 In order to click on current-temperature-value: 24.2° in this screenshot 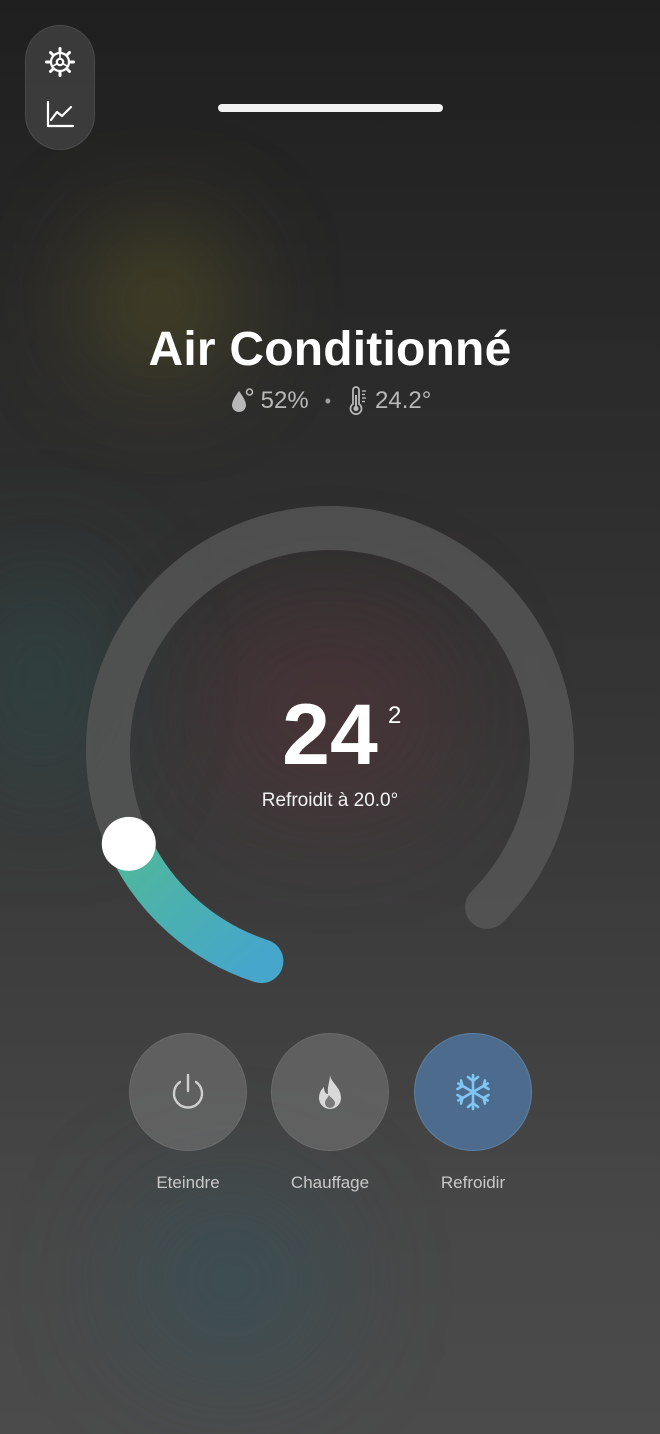, I will do `click(403, 400)`.